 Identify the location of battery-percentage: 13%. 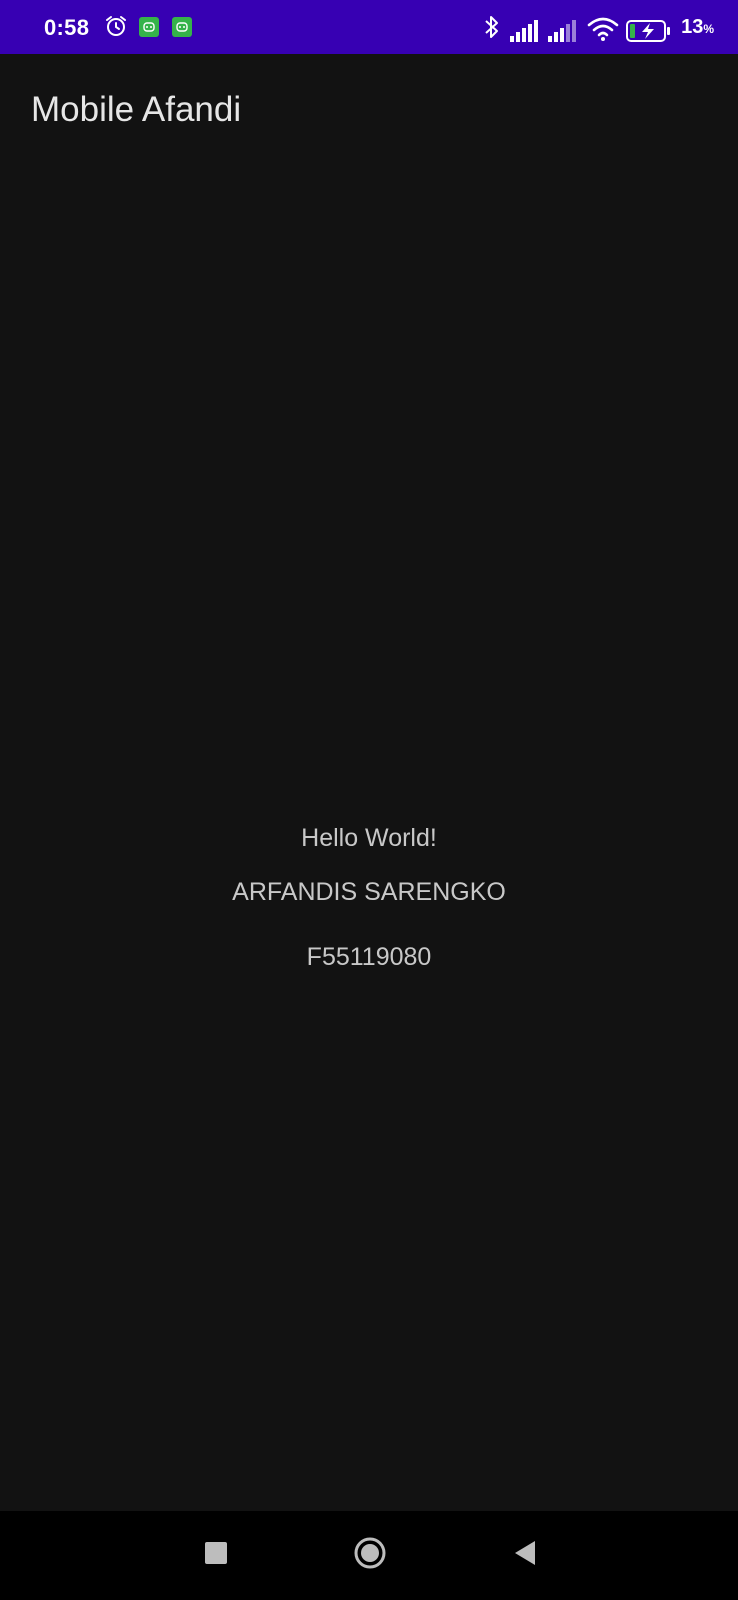
(697, 27).